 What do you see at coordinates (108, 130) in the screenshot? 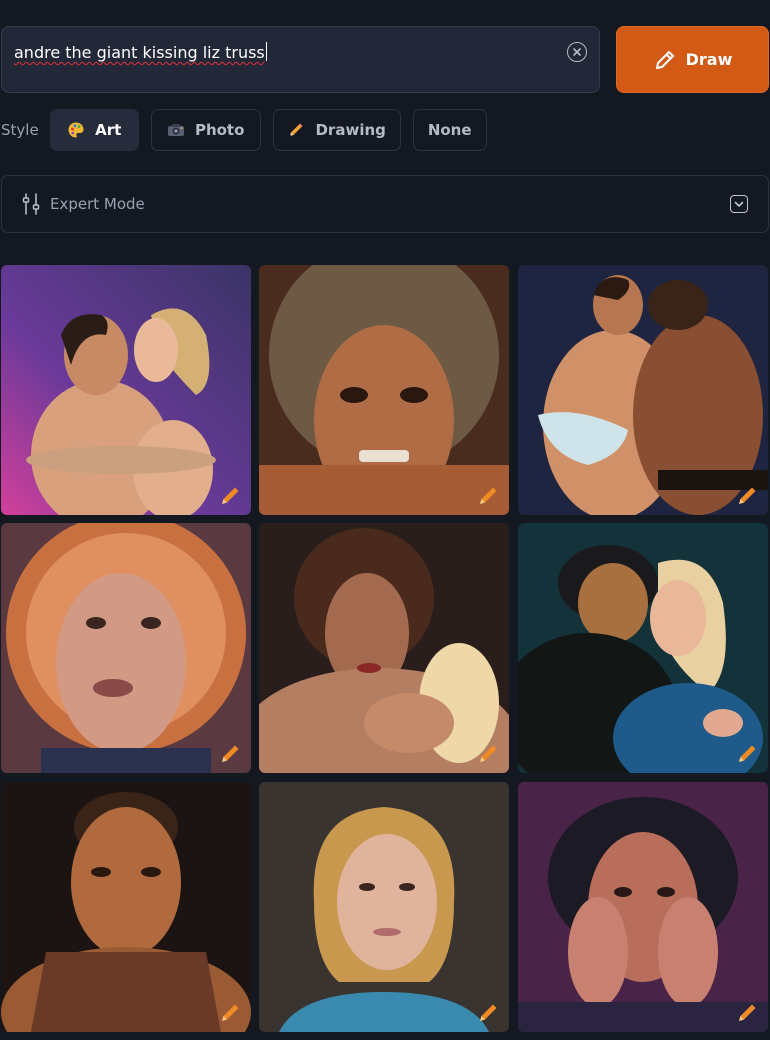
I see `style-option-art-label: Art` at bounding box center [108, 130].